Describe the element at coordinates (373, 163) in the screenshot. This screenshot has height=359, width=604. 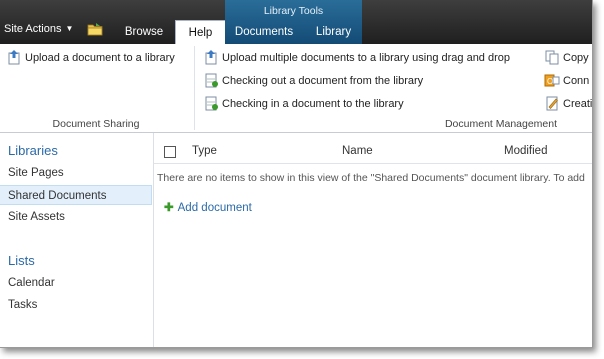
I see `header-divider` at that location.